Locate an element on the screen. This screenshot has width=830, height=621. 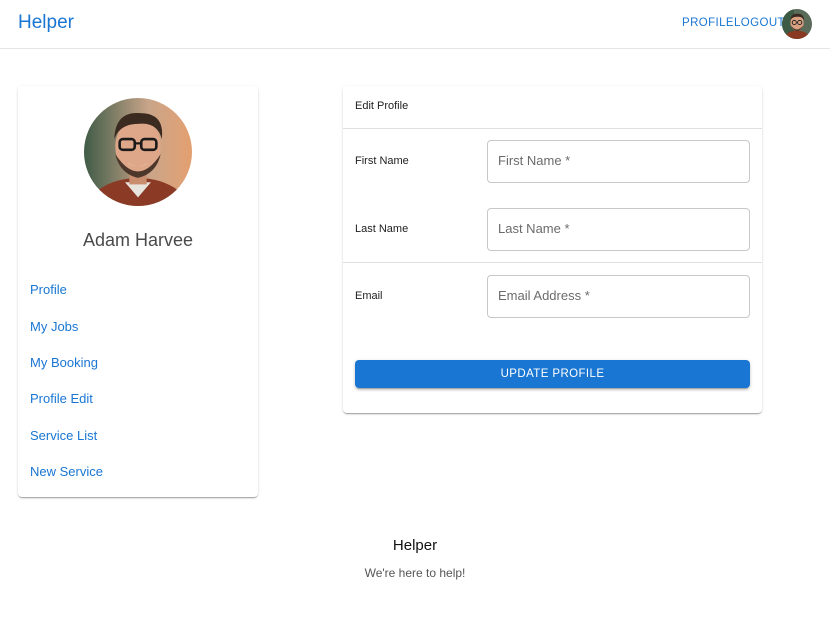
sidebar-item-my-booking: My Booking is located at coordinates (64, 362).